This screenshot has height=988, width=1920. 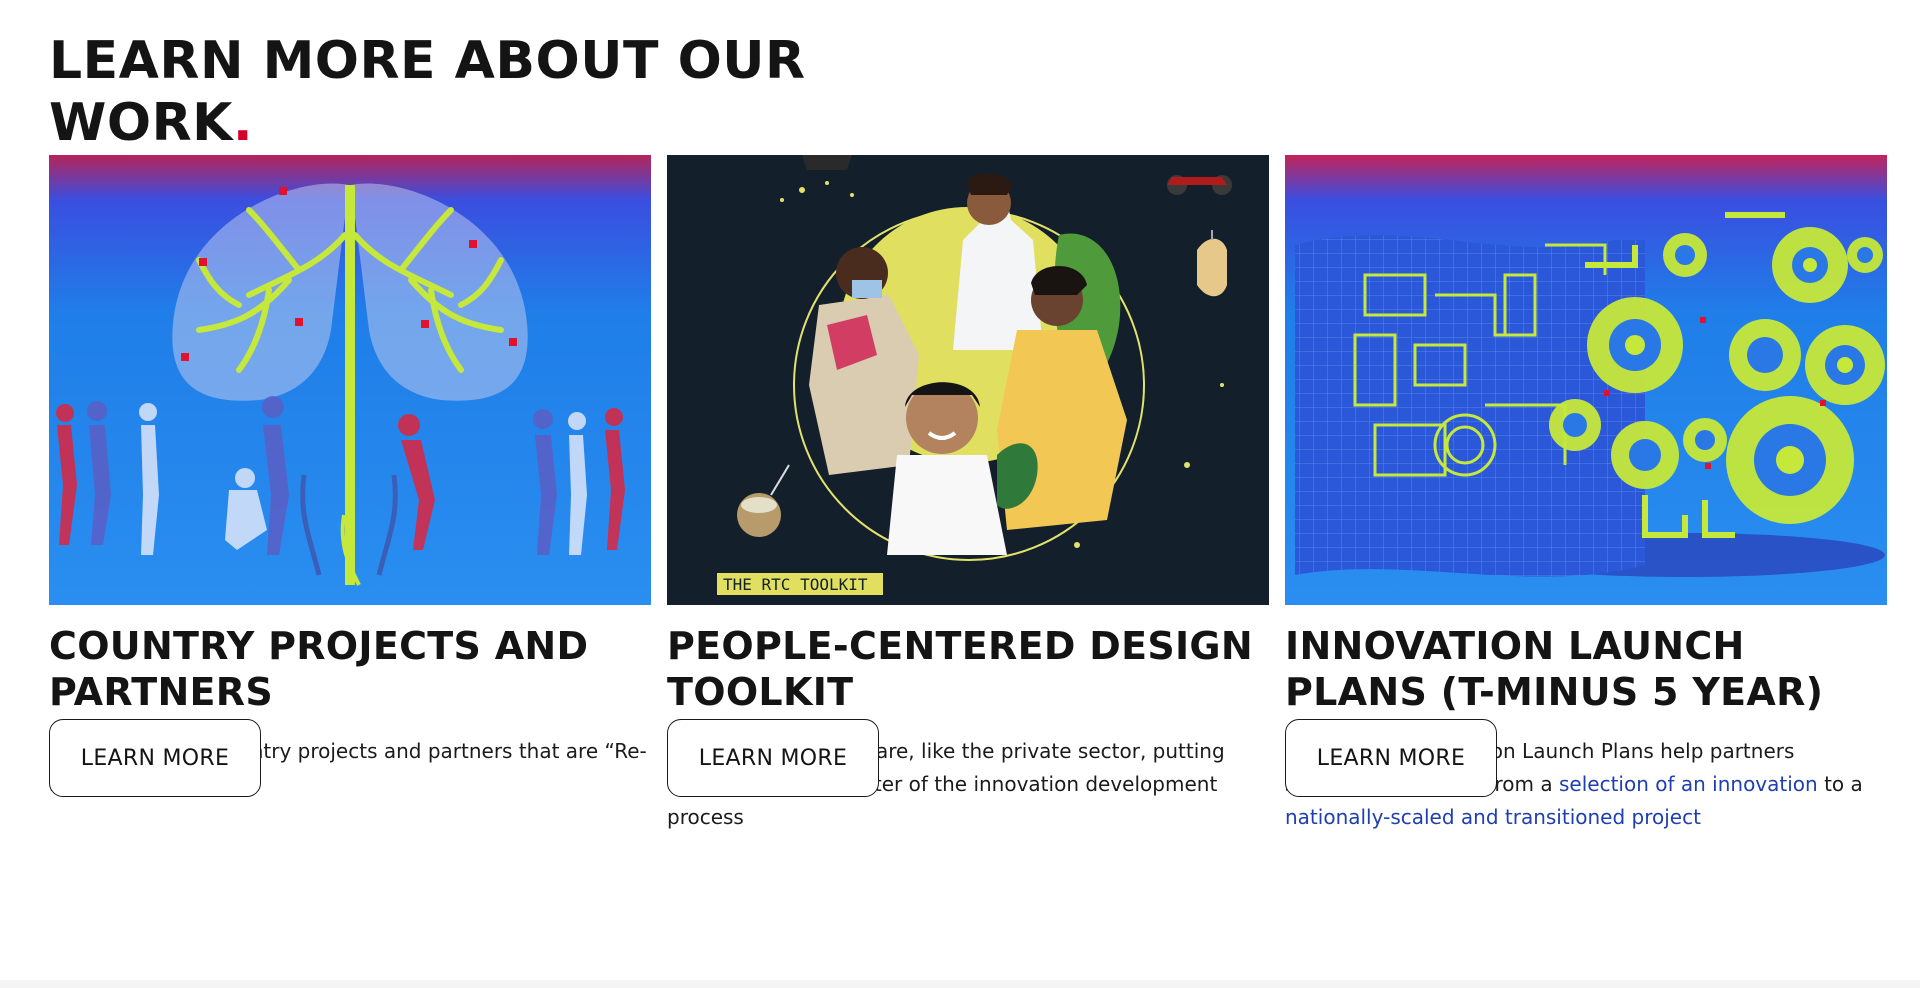 I want to click on learn-more-button-innovation-launch-plans: LEARN MORE, so click(x=1391, y=758).